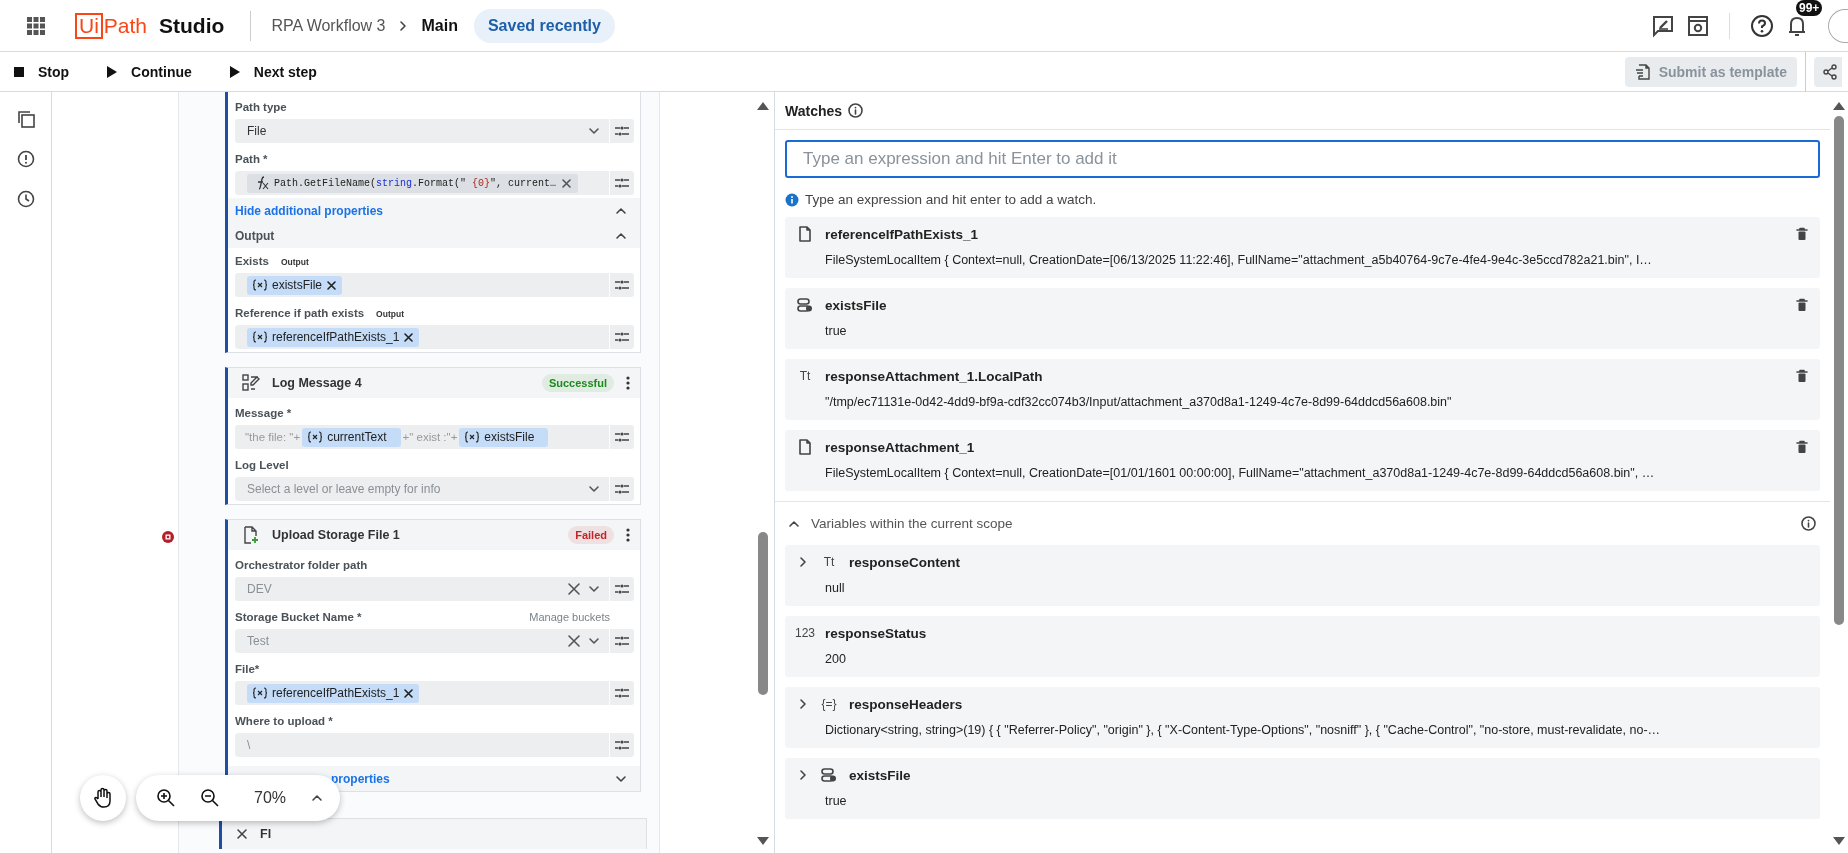  Describe the element at coordinates (273, 437) in the screenshot. I see `expression-text: "the file: "+` at that location.